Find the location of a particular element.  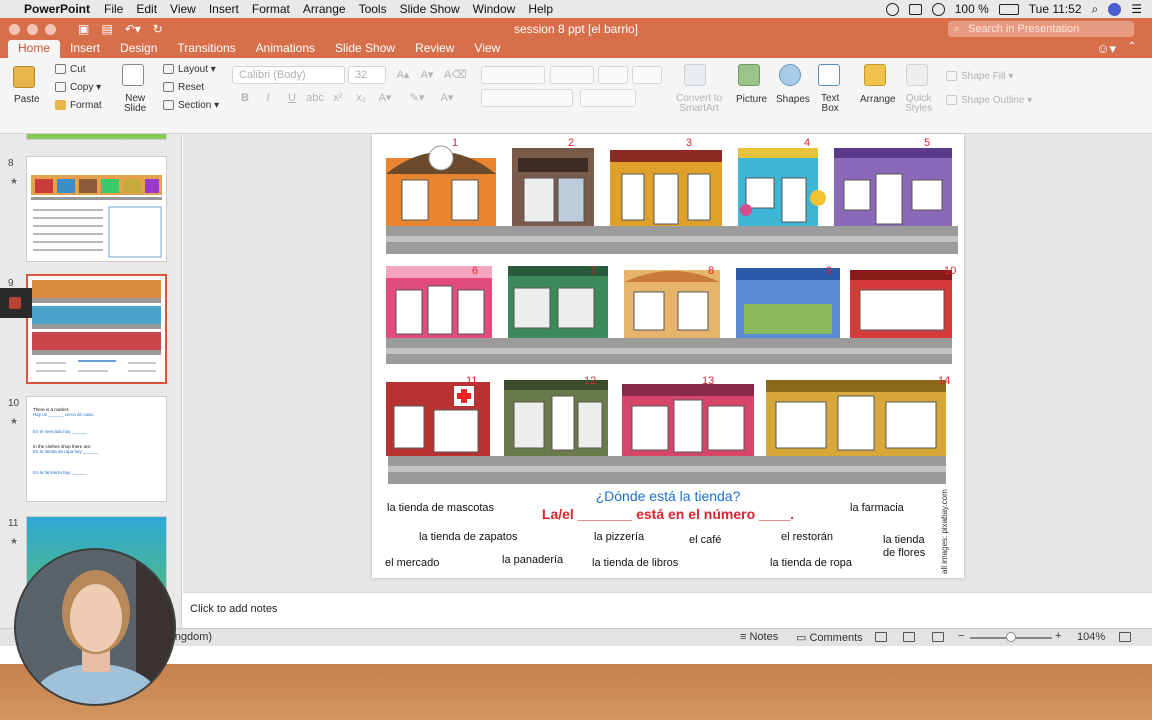

textbox-button: Text Box is located at coordinates (830, 104).